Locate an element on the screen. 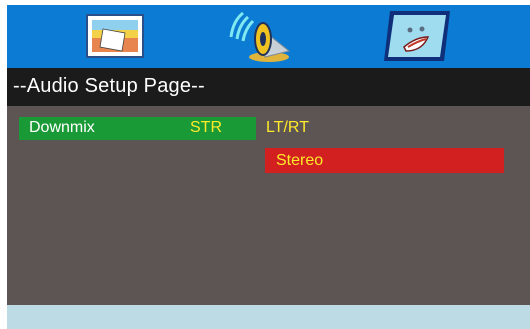  page-title-bar: --Audio Setup Page-- is located at coordinates (268, 87).